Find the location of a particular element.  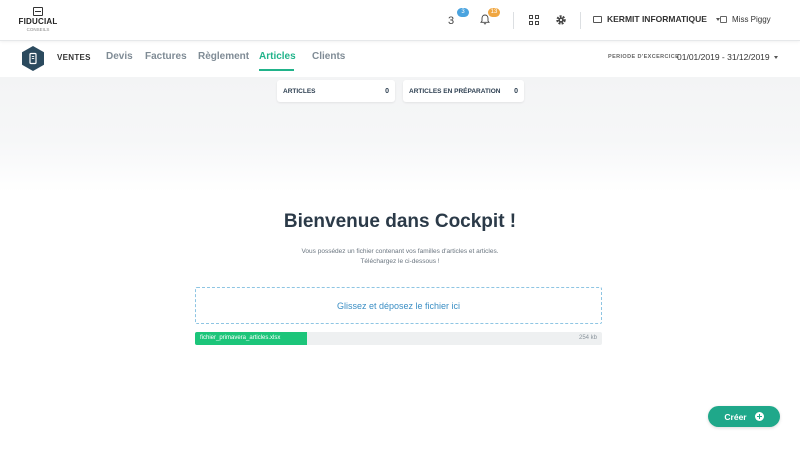

brand-name: FIDUCIAL is located at coordinates (38, 21).